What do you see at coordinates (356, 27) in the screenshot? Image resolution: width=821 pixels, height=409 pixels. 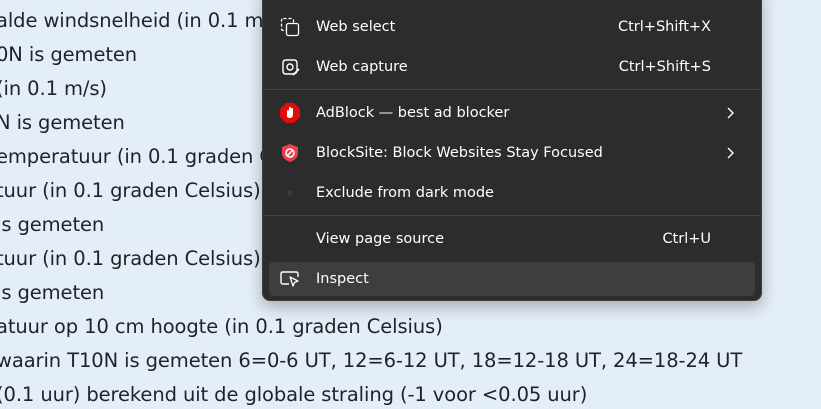 I see `menu-item-label: Web select` at bounding box center [356, 27].